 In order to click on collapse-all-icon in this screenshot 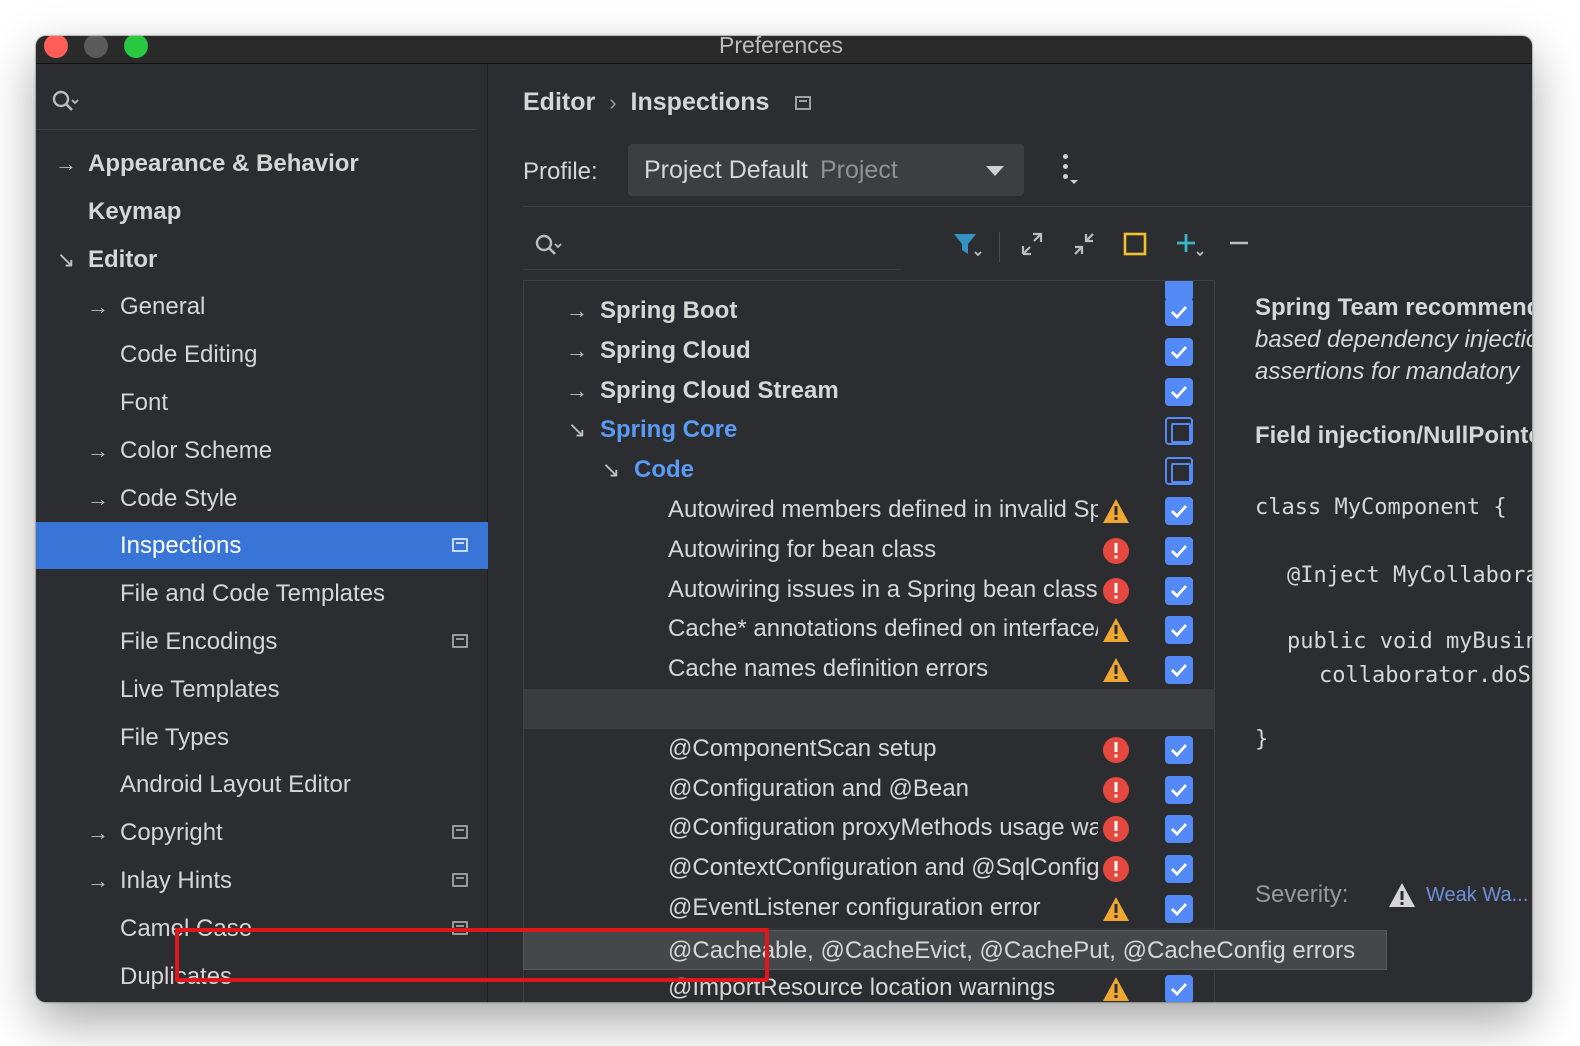, I will do `click(1084, 244)`.